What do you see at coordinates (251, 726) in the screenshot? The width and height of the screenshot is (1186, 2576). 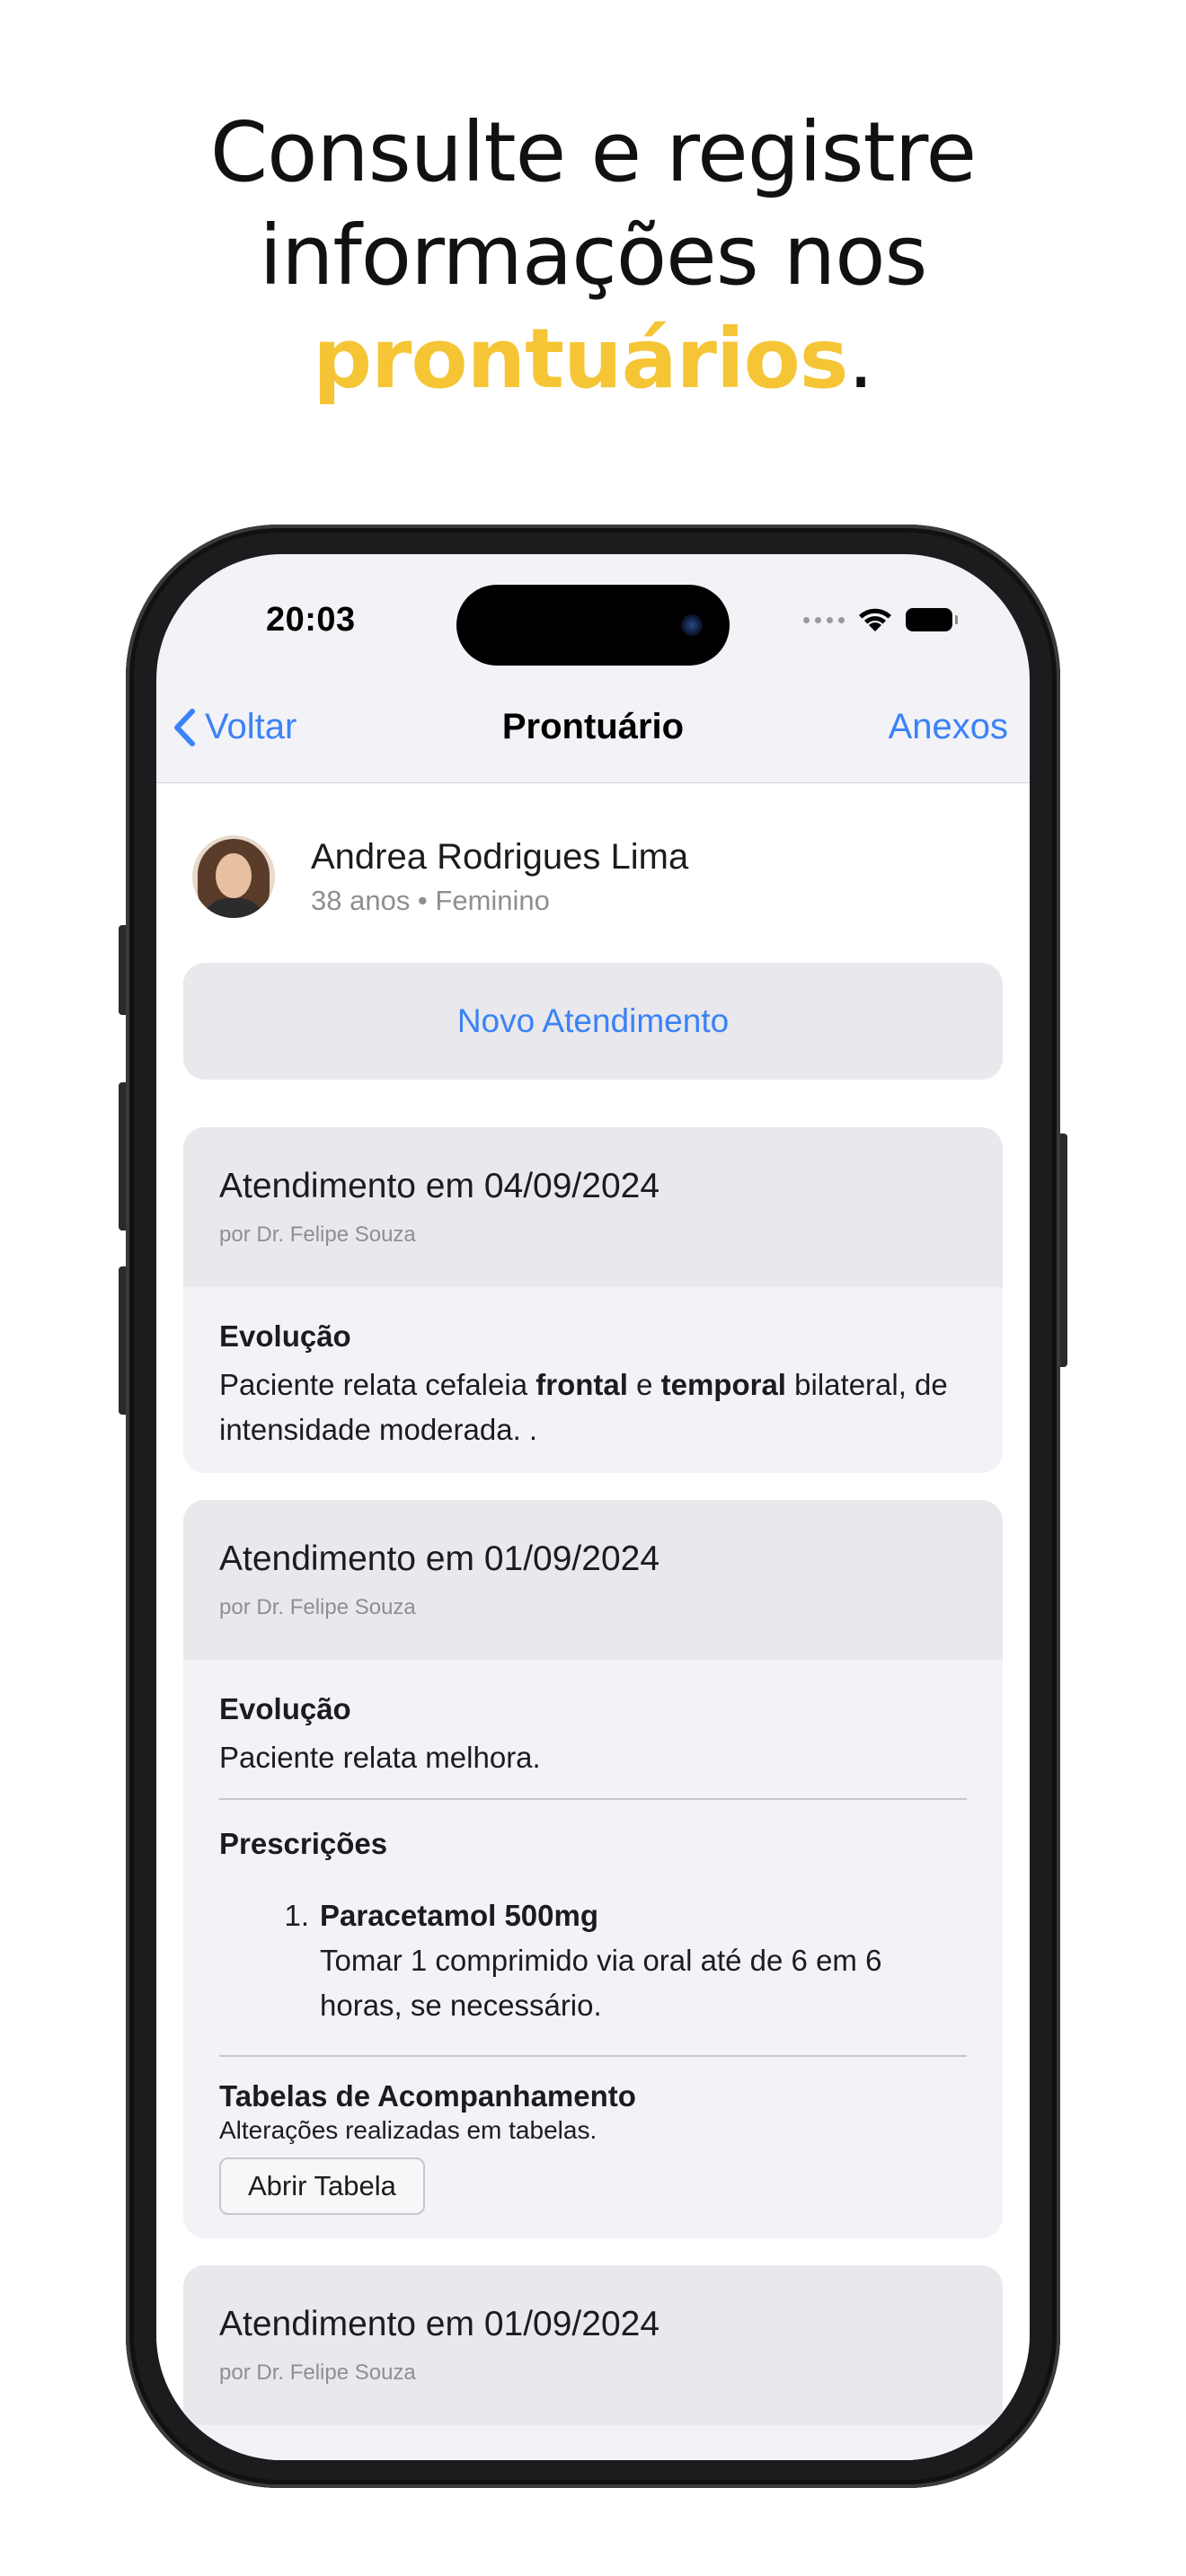 I see `back-label: Voltar` at bounding box center [251, 726].